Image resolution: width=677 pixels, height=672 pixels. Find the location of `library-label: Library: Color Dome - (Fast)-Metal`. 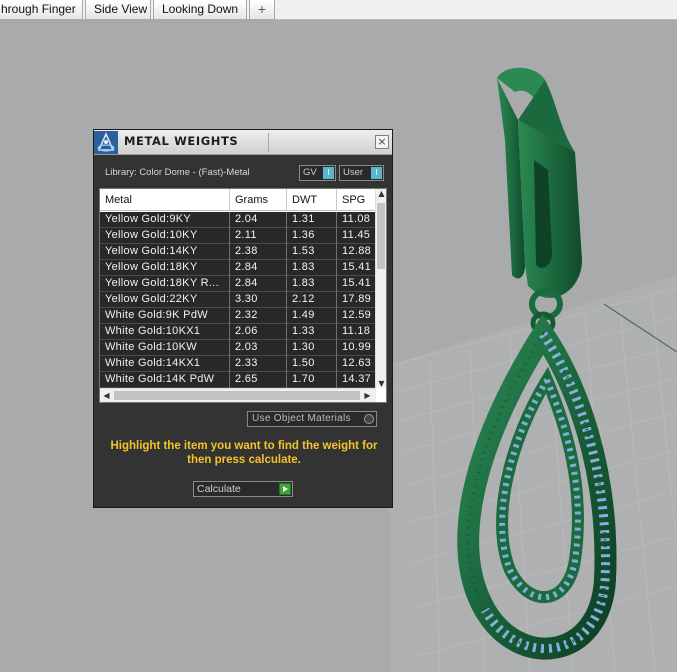

library-label: Library: Color Dome - (Fast)-Metal is located at coordinates (177, 172).